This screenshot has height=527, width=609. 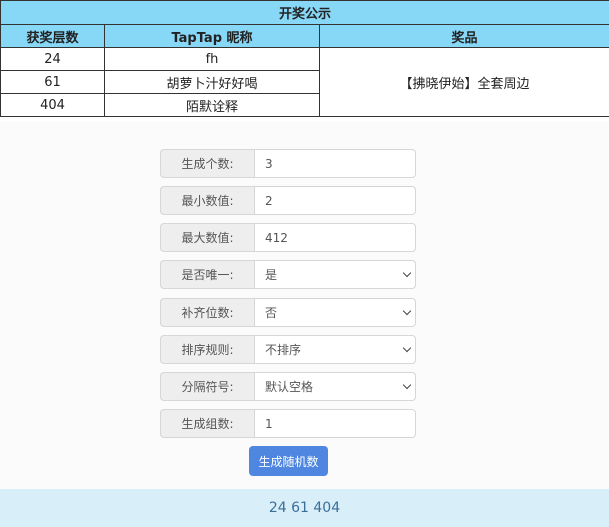 What do you see at coordinates (207, 312) in the screenshot?
I see `padding-label: 补齐位数:` at bounding box center [207, 312].